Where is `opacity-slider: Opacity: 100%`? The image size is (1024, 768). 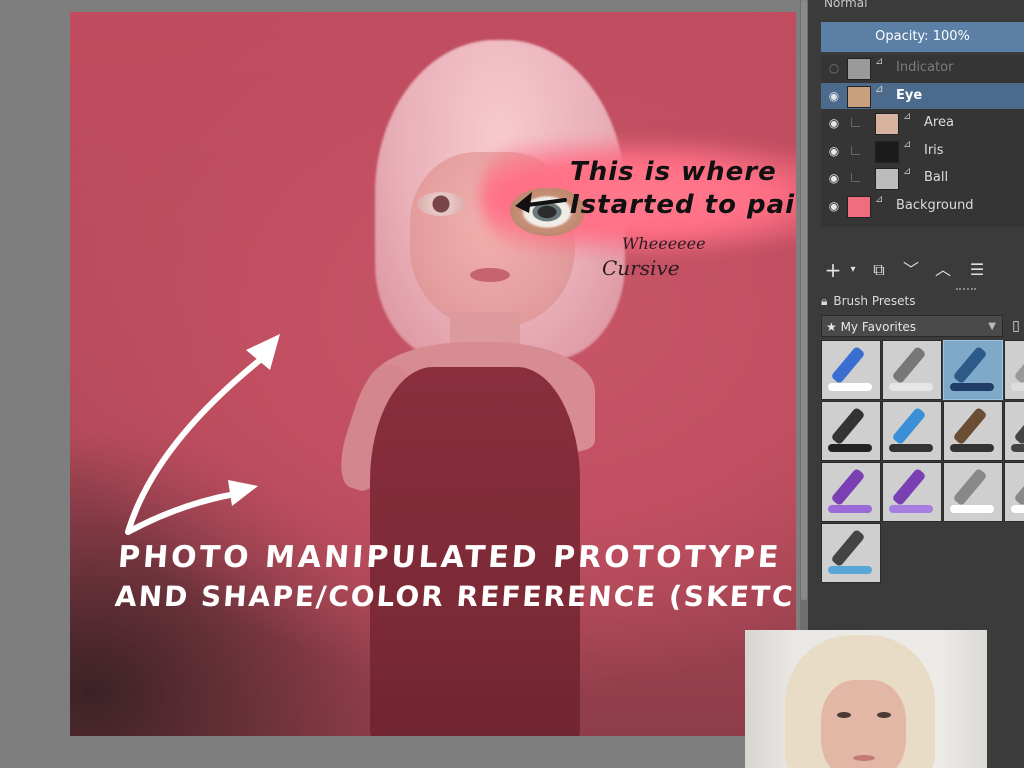
opacity-slider: Opacity: 100% is located at coordinates (922, 37).